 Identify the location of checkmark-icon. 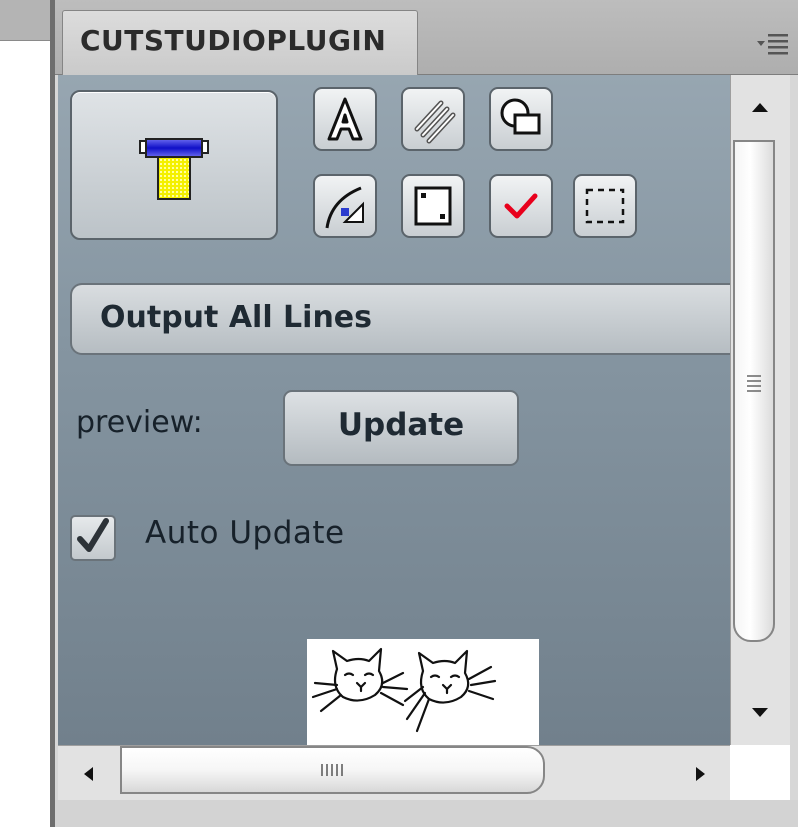
(521, 206).